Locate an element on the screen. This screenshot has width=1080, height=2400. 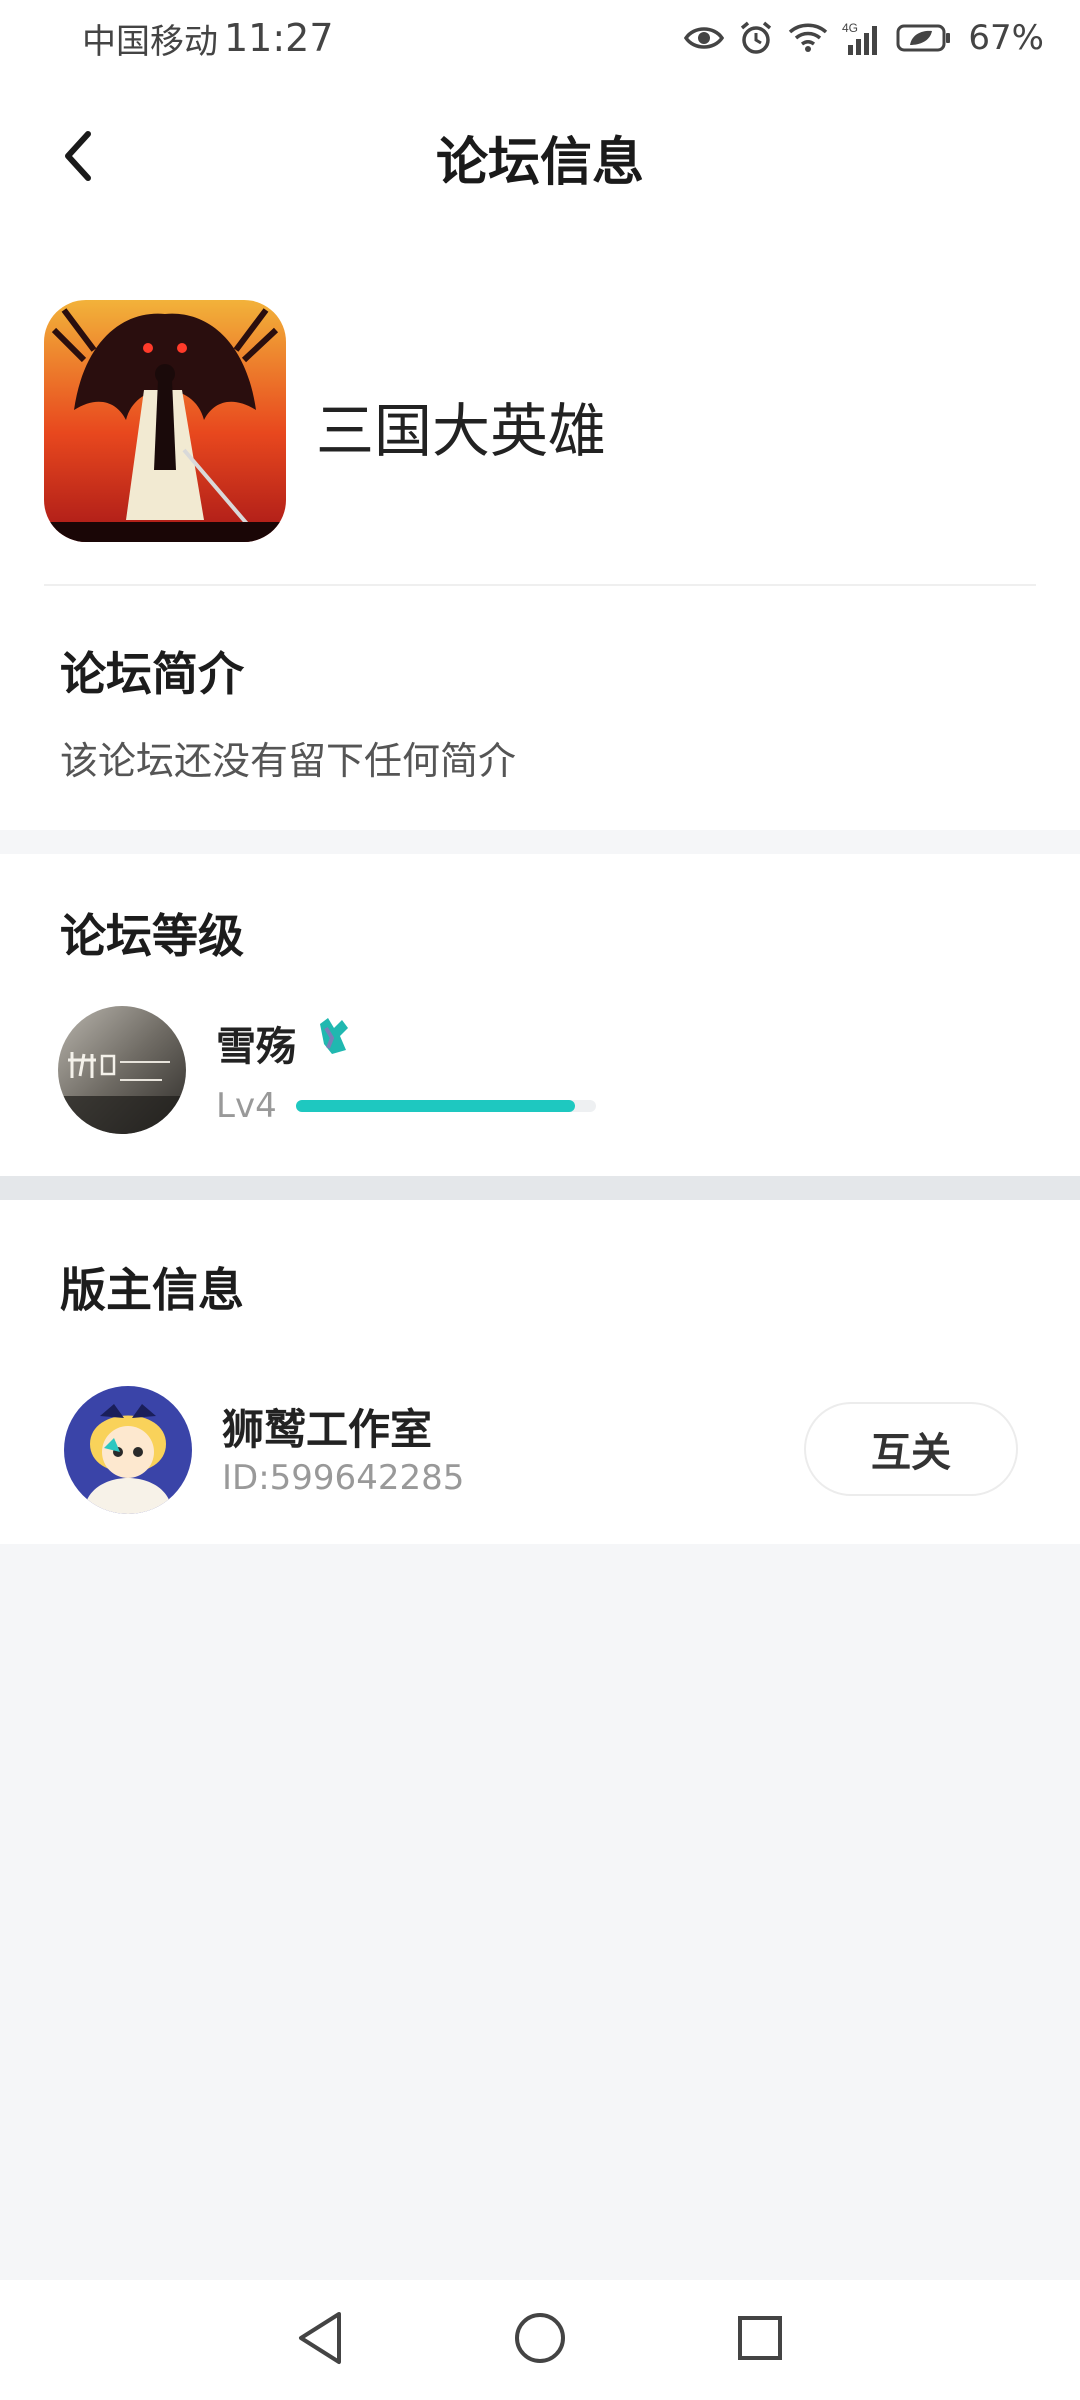
intro-title: 论坛简介 is located at coordinates (152, 674).